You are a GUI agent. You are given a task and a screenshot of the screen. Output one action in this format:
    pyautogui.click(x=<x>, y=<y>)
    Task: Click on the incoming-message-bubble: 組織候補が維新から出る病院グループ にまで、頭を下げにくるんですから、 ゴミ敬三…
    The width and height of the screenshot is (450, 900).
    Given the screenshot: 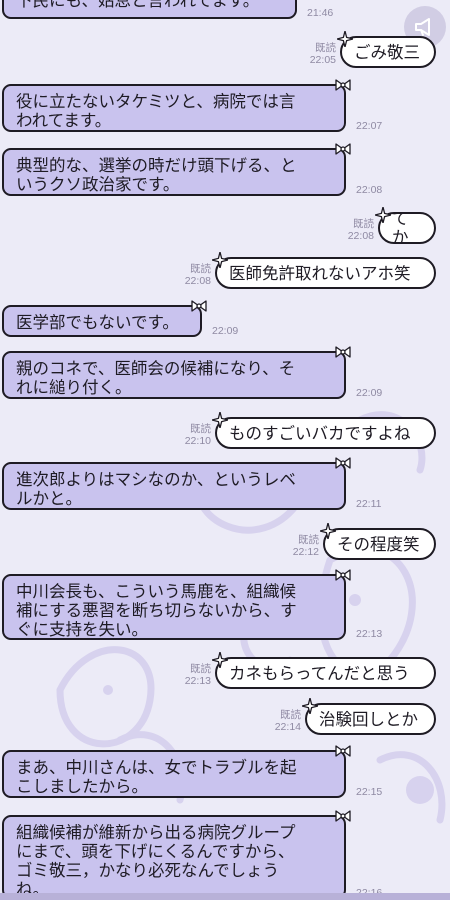 What is the action you would take?
    pyautogui.click(x=174, y=857)
    